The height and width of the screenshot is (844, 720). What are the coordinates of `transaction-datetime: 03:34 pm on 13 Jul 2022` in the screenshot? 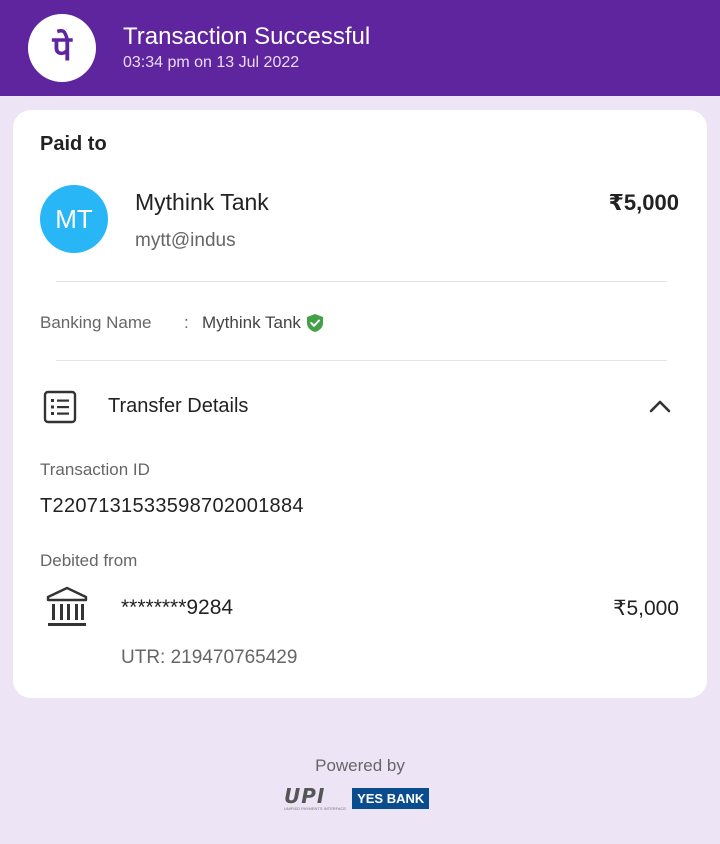 It's located at (211, 62).